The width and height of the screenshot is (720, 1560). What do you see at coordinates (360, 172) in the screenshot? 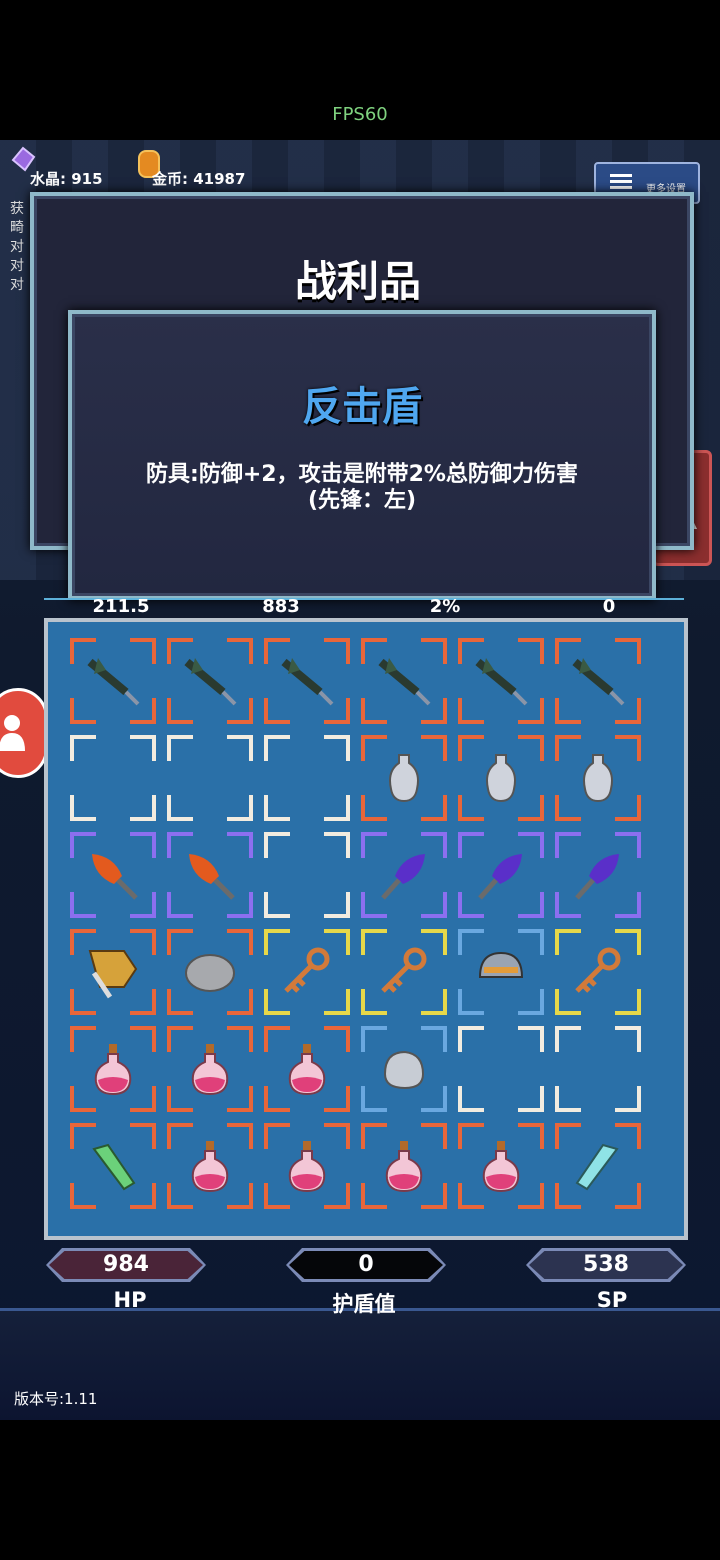
I see `top-bar: 水晶: 915 金币: 41987 更多设置` at bounding box center [360, 172].